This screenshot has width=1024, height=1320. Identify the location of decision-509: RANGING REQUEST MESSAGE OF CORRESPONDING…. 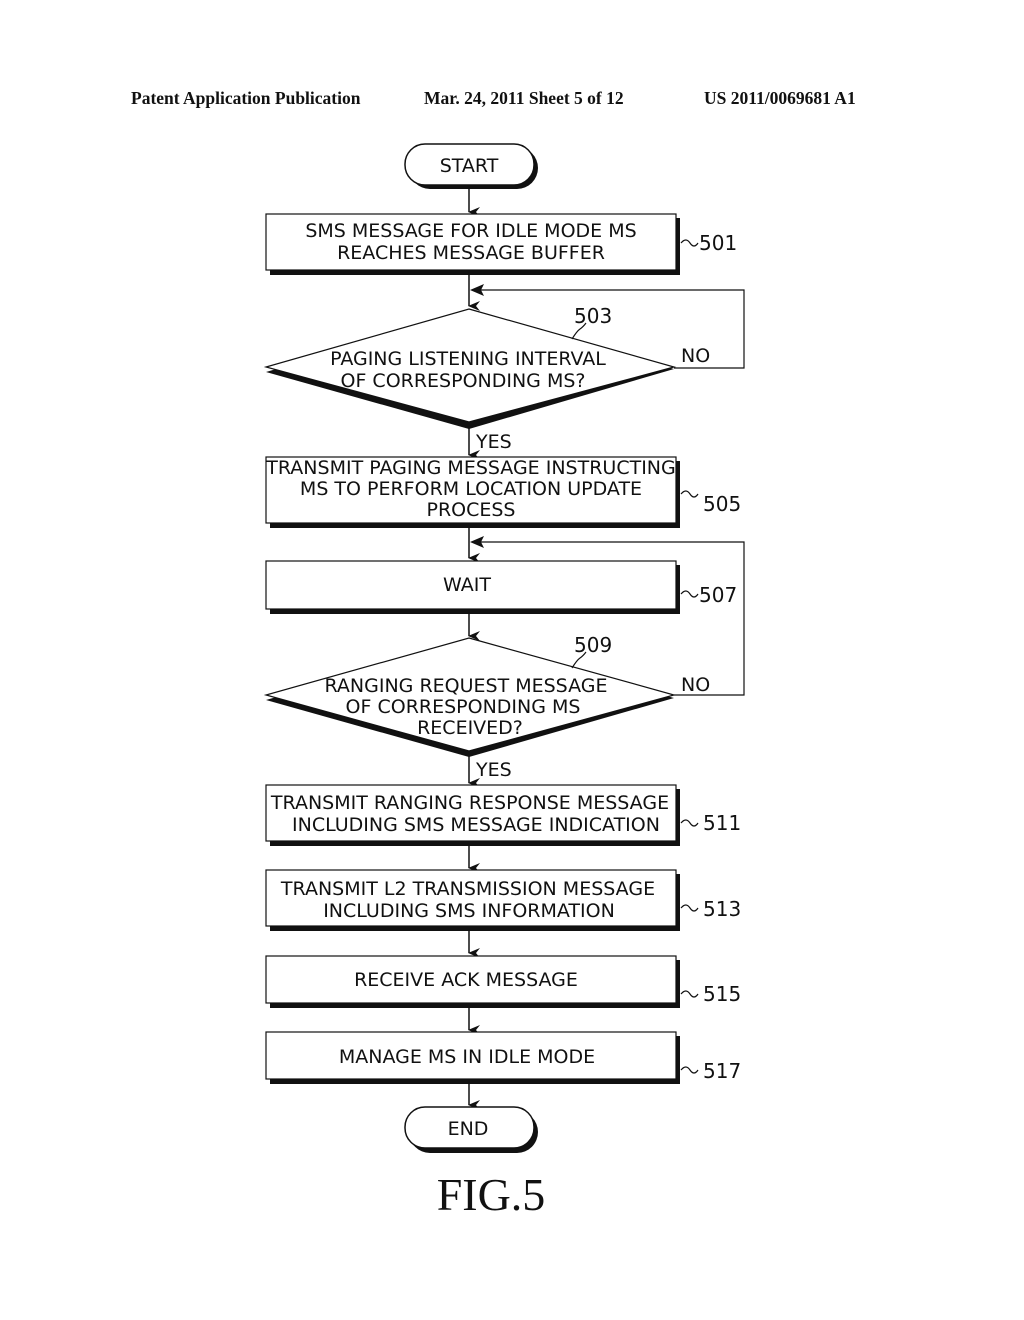
(470, 697).